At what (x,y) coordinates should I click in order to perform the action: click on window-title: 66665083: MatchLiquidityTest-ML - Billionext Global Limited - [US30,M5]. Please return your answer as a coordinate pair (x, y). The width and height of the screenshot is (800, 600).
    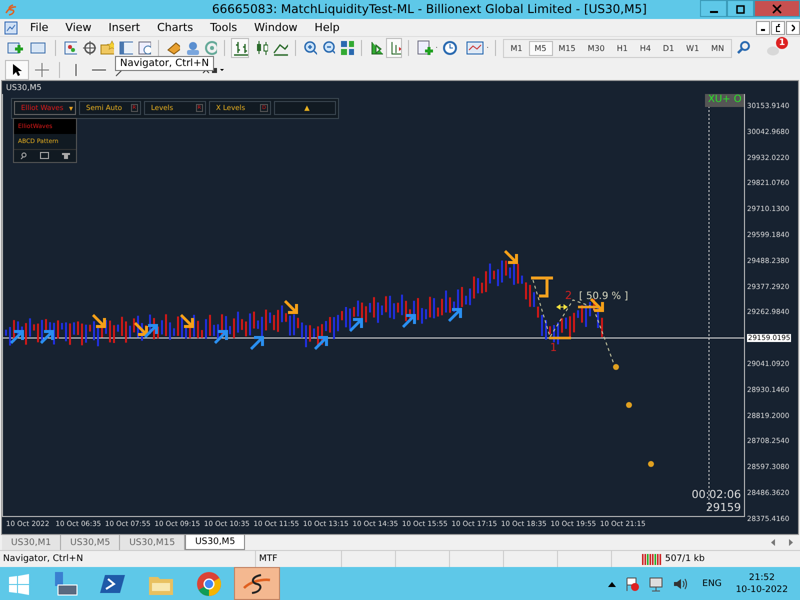
    Looking at the image, I should click on (429, 9).